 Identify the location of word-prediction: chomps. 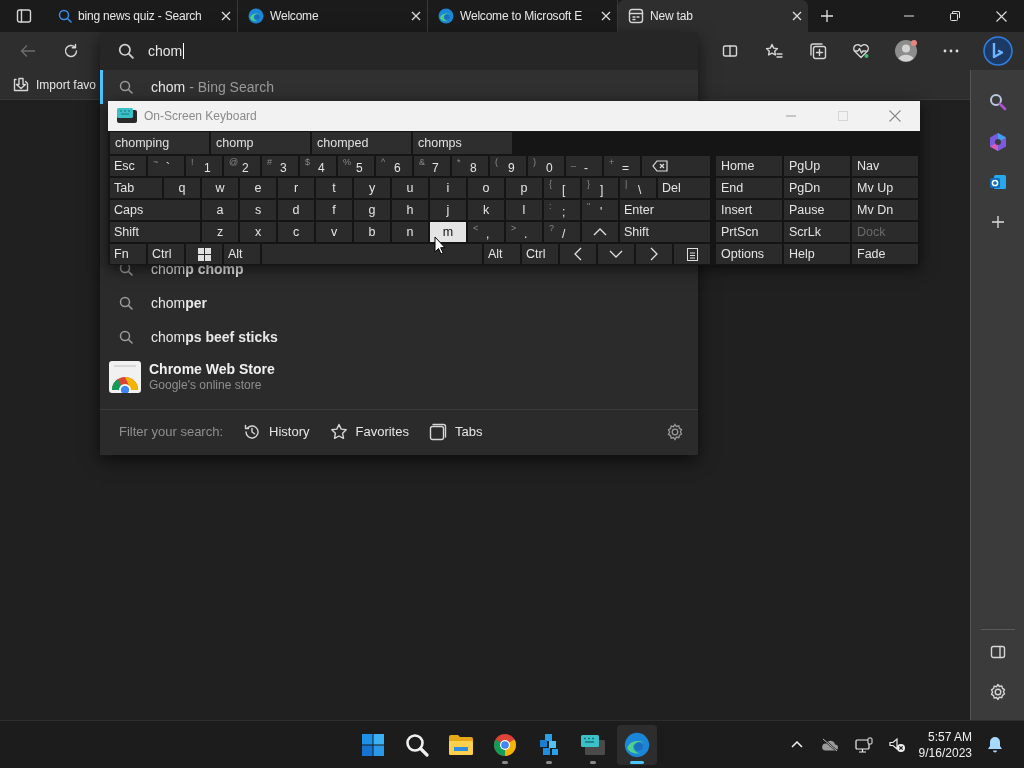
(462, 143).